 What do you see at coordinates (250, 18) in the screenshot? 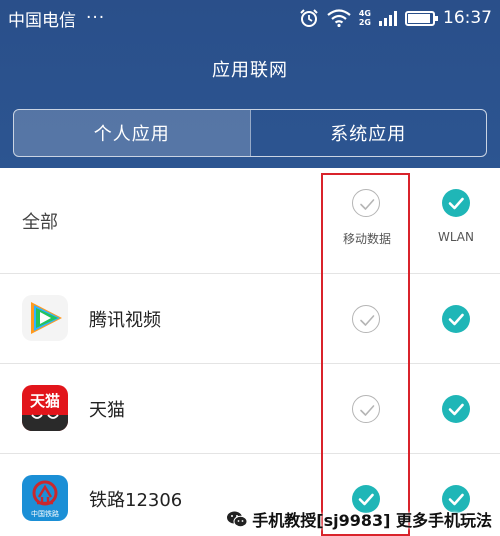
I see `status-bar: 中国电信 ··· 4G 2G 16:37` at bounding box center [250, 18].